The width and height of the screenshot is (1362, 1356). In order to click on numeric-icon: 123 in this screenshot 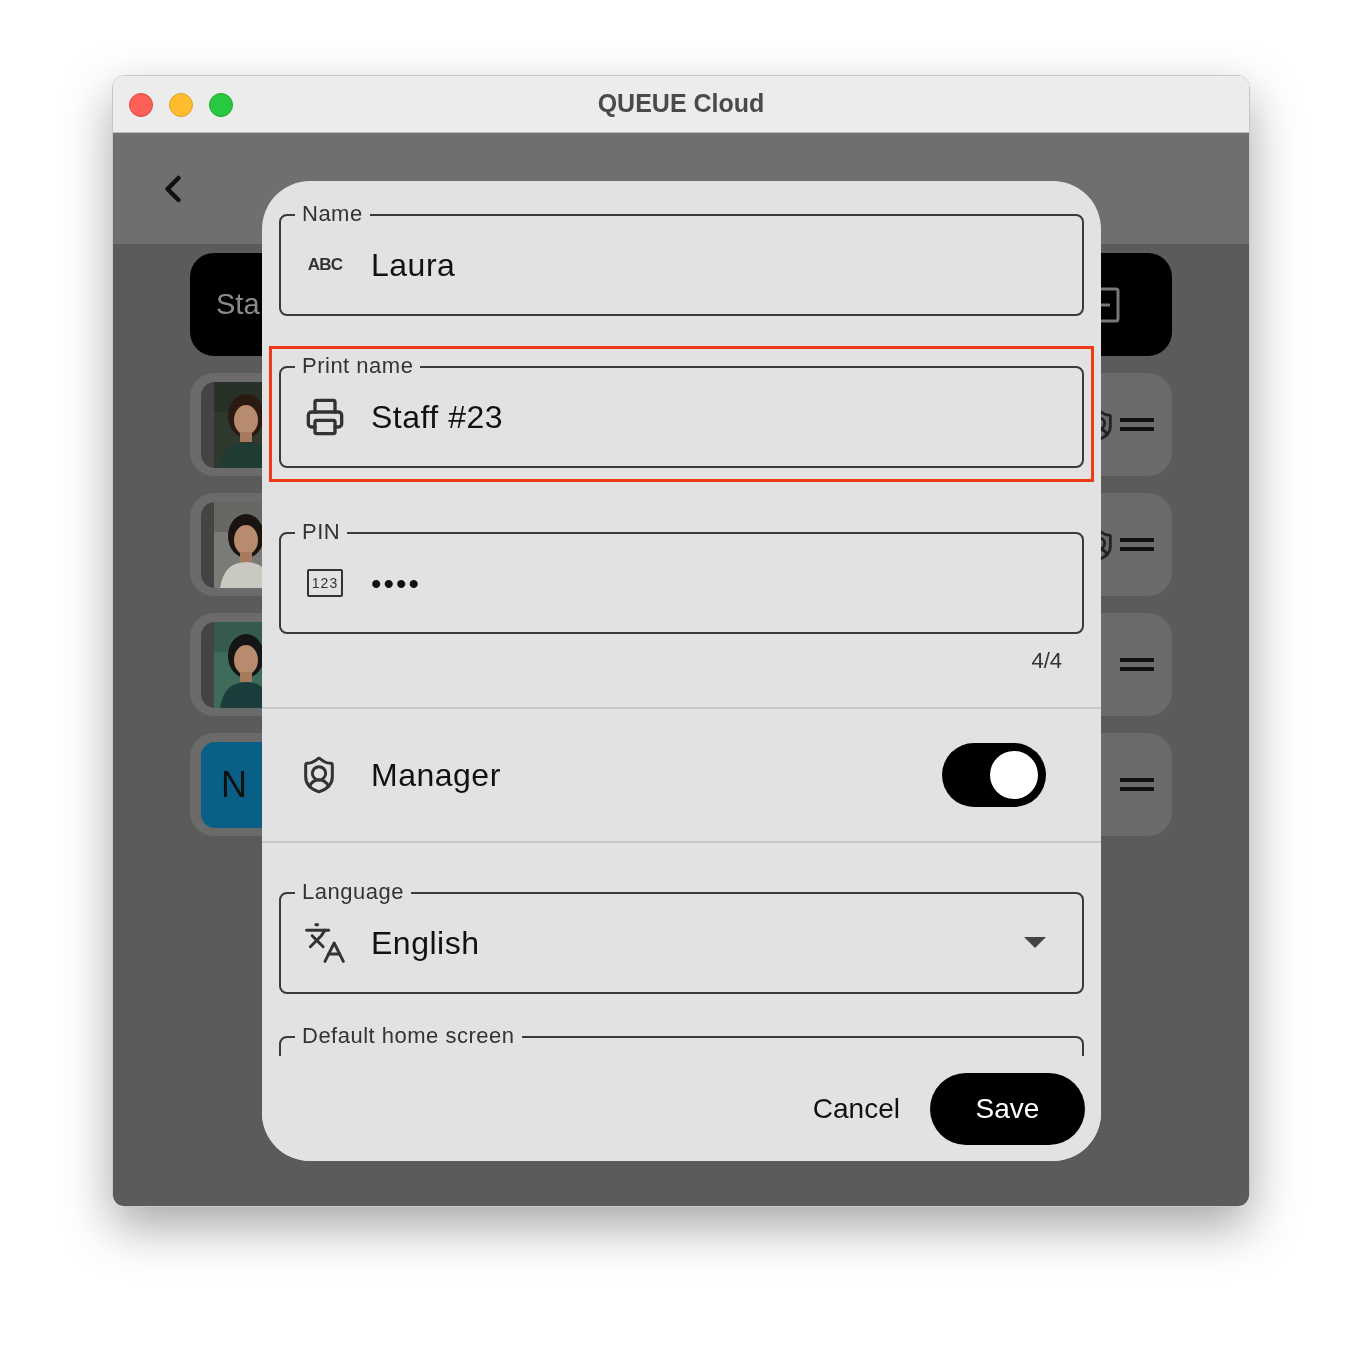, I will do `click(325, 583)`.